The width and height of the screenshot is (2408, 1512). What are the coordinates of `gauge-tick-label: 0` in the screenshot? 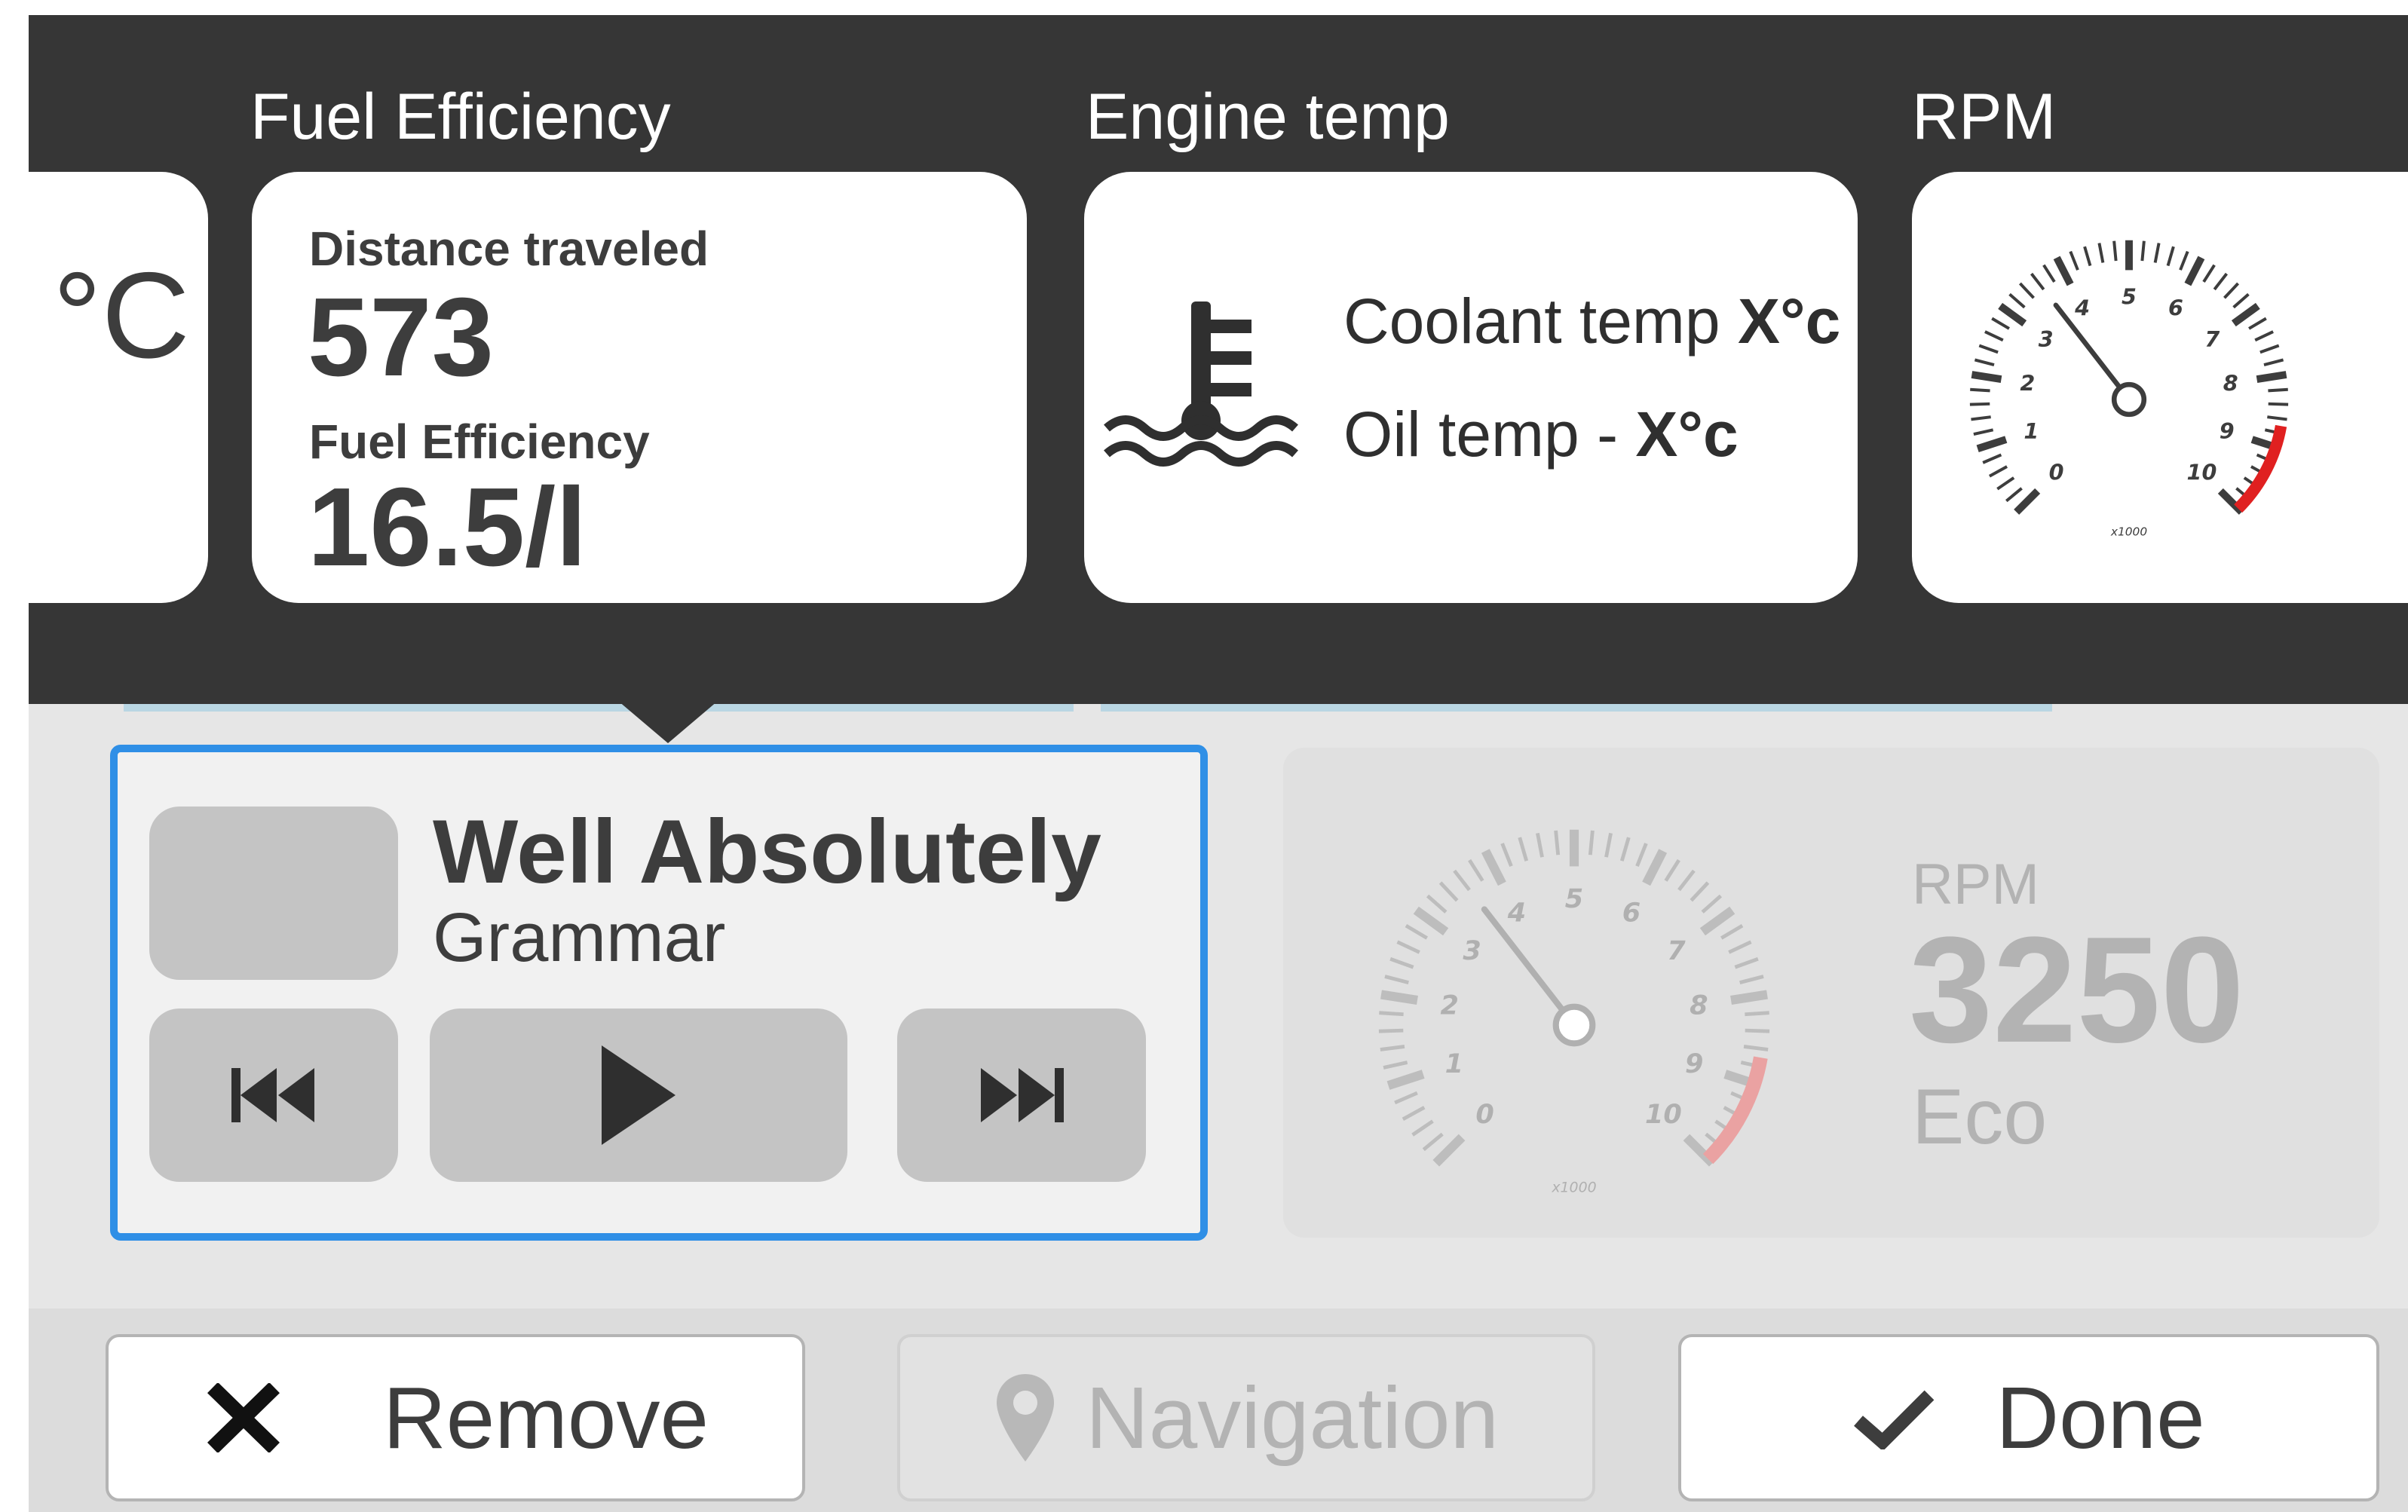 It's located at (1484, 1114).